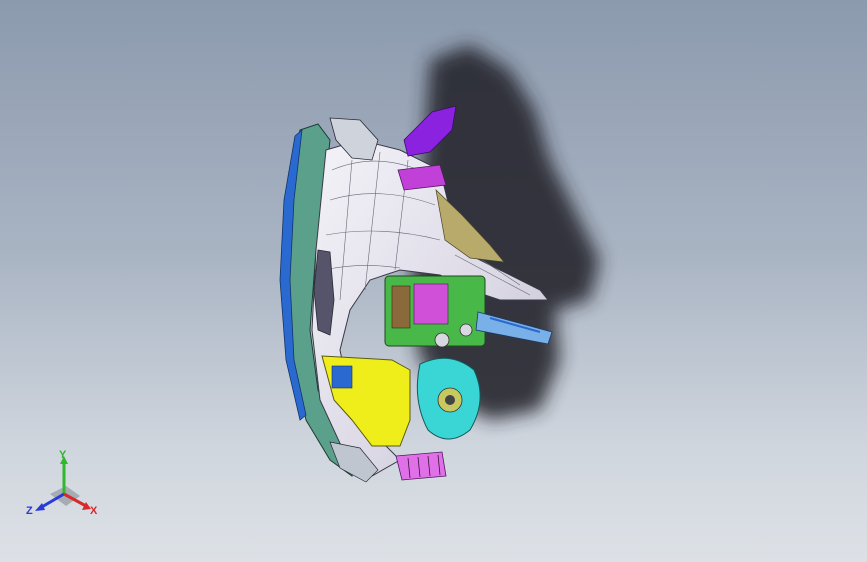 The width and height of the screenshot is (867, 562). What do you see at coordinates (65, 486) in the screenshot?
I see `reference-triad: Y Z X` at bounding box center [65, 486].